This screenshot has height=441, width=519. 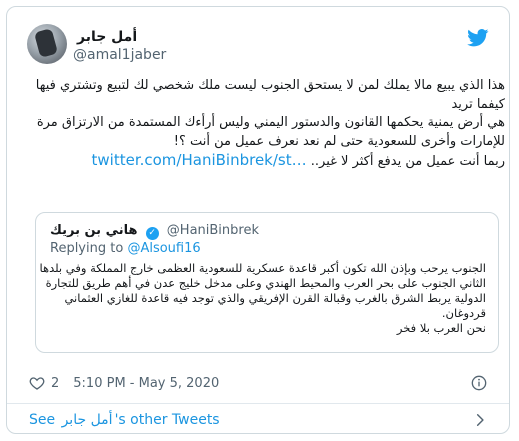 I want to click on see-suffix: 's other Tweets, so click(x=167, y=420).